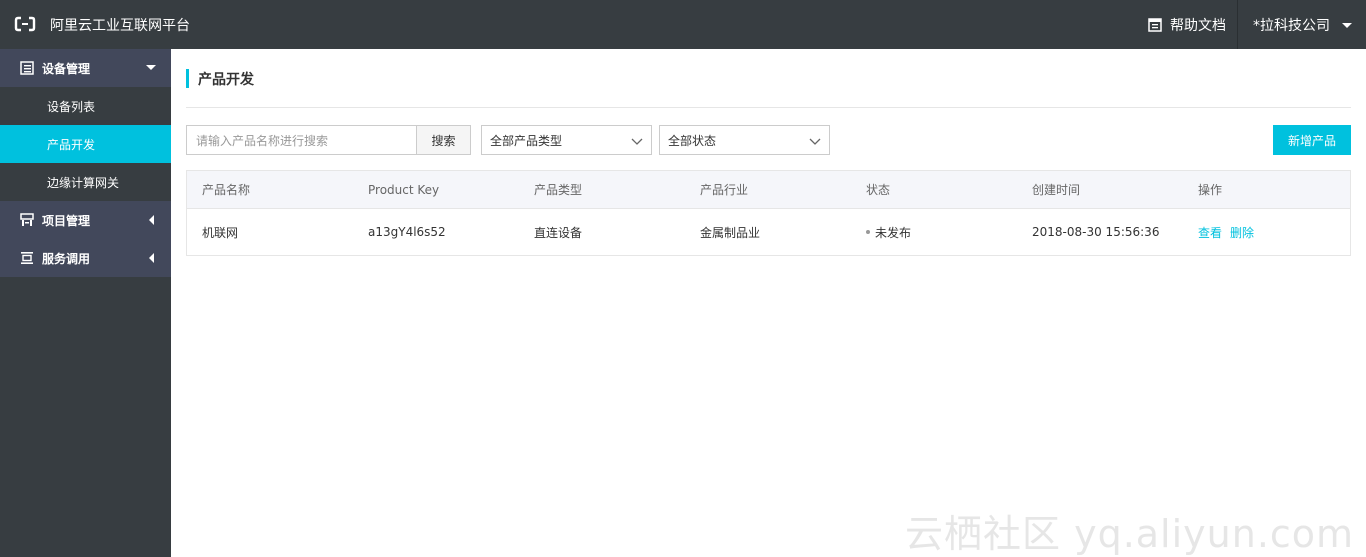 The height and width of the screenshot is (557, 1366). I want to click on column-header: 创建时间, so click(1056, 190).